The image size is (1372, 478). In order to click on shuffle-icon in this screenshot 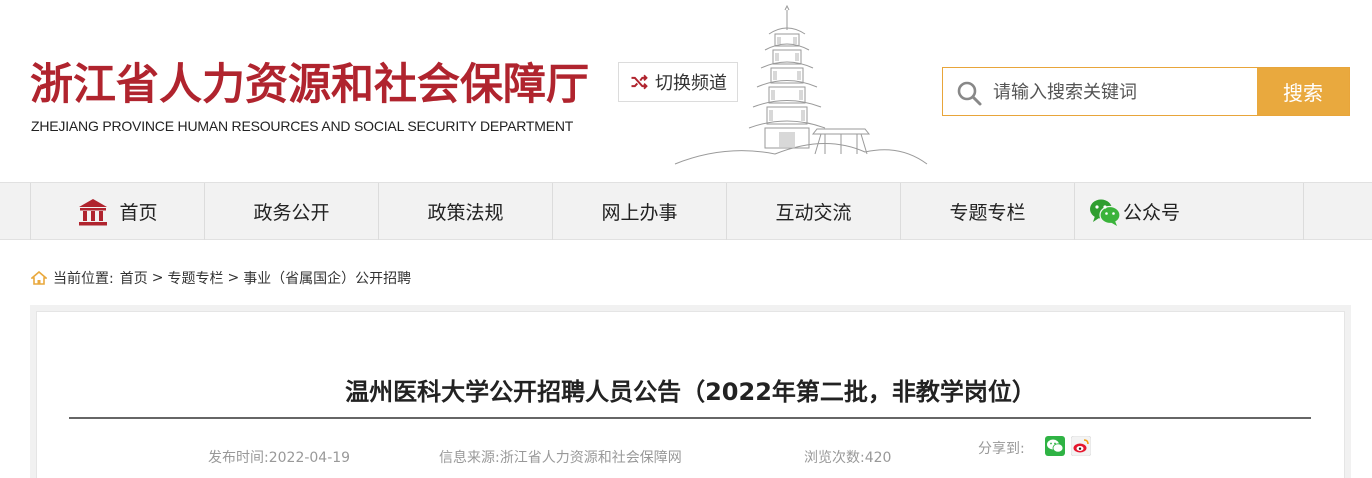, I will do `click(639, 82)`.